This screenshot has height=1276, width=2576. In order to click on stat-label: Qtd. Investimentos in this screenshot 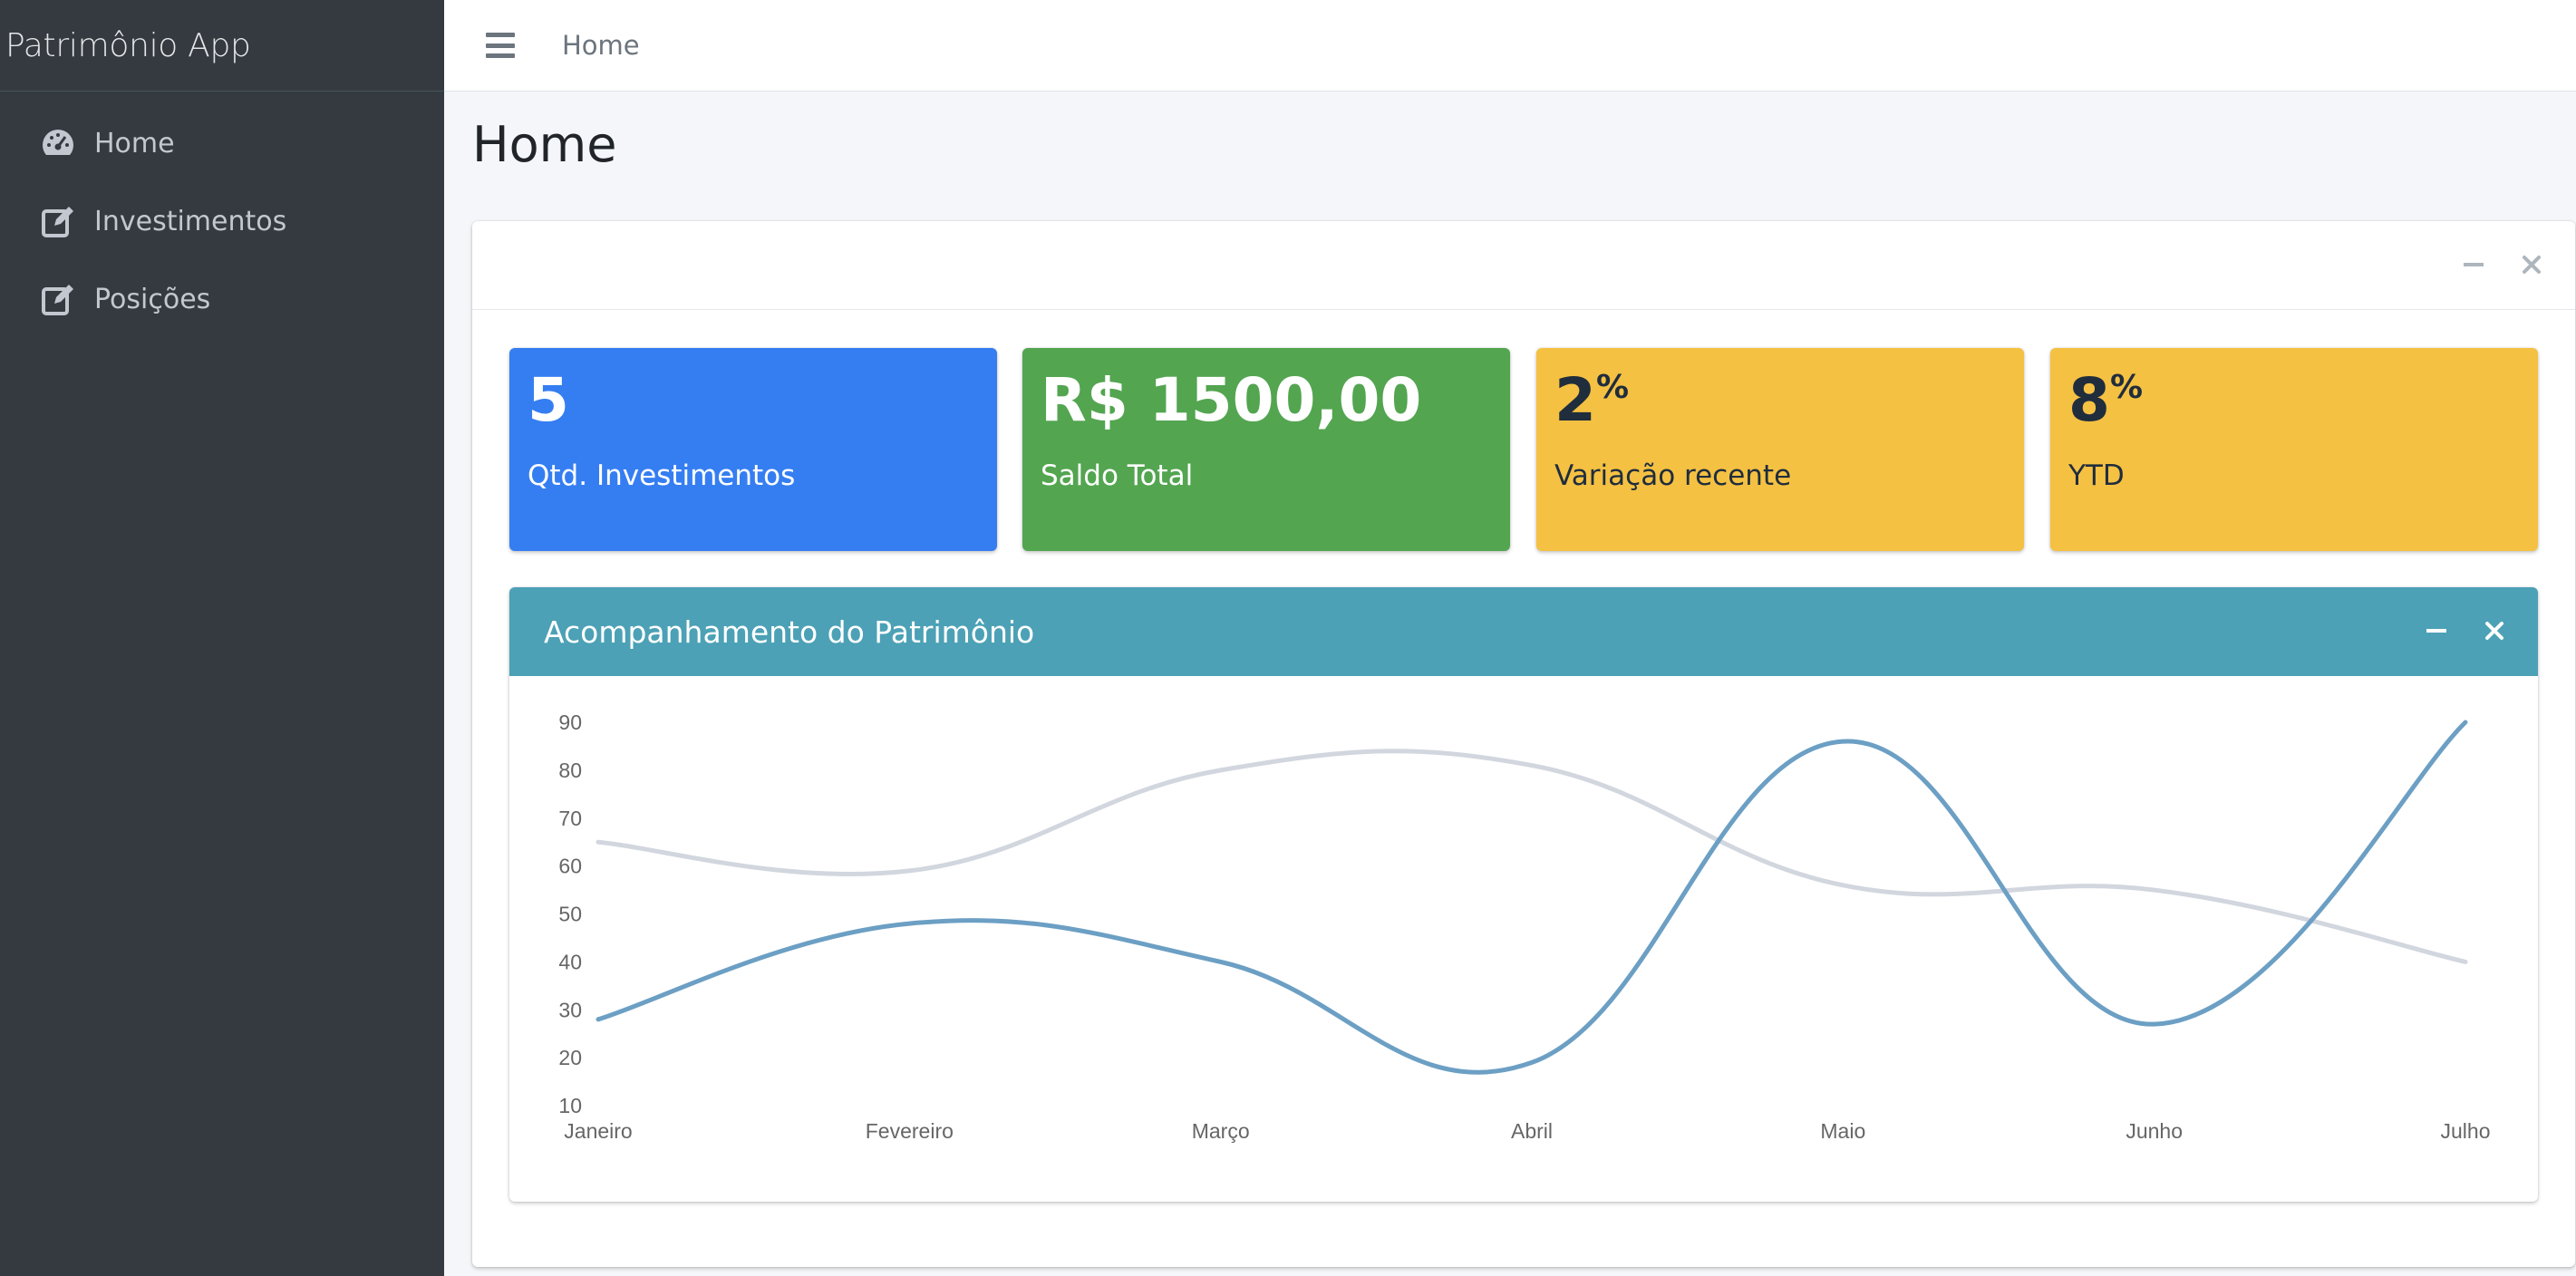, I will do `click(662, 476)`.